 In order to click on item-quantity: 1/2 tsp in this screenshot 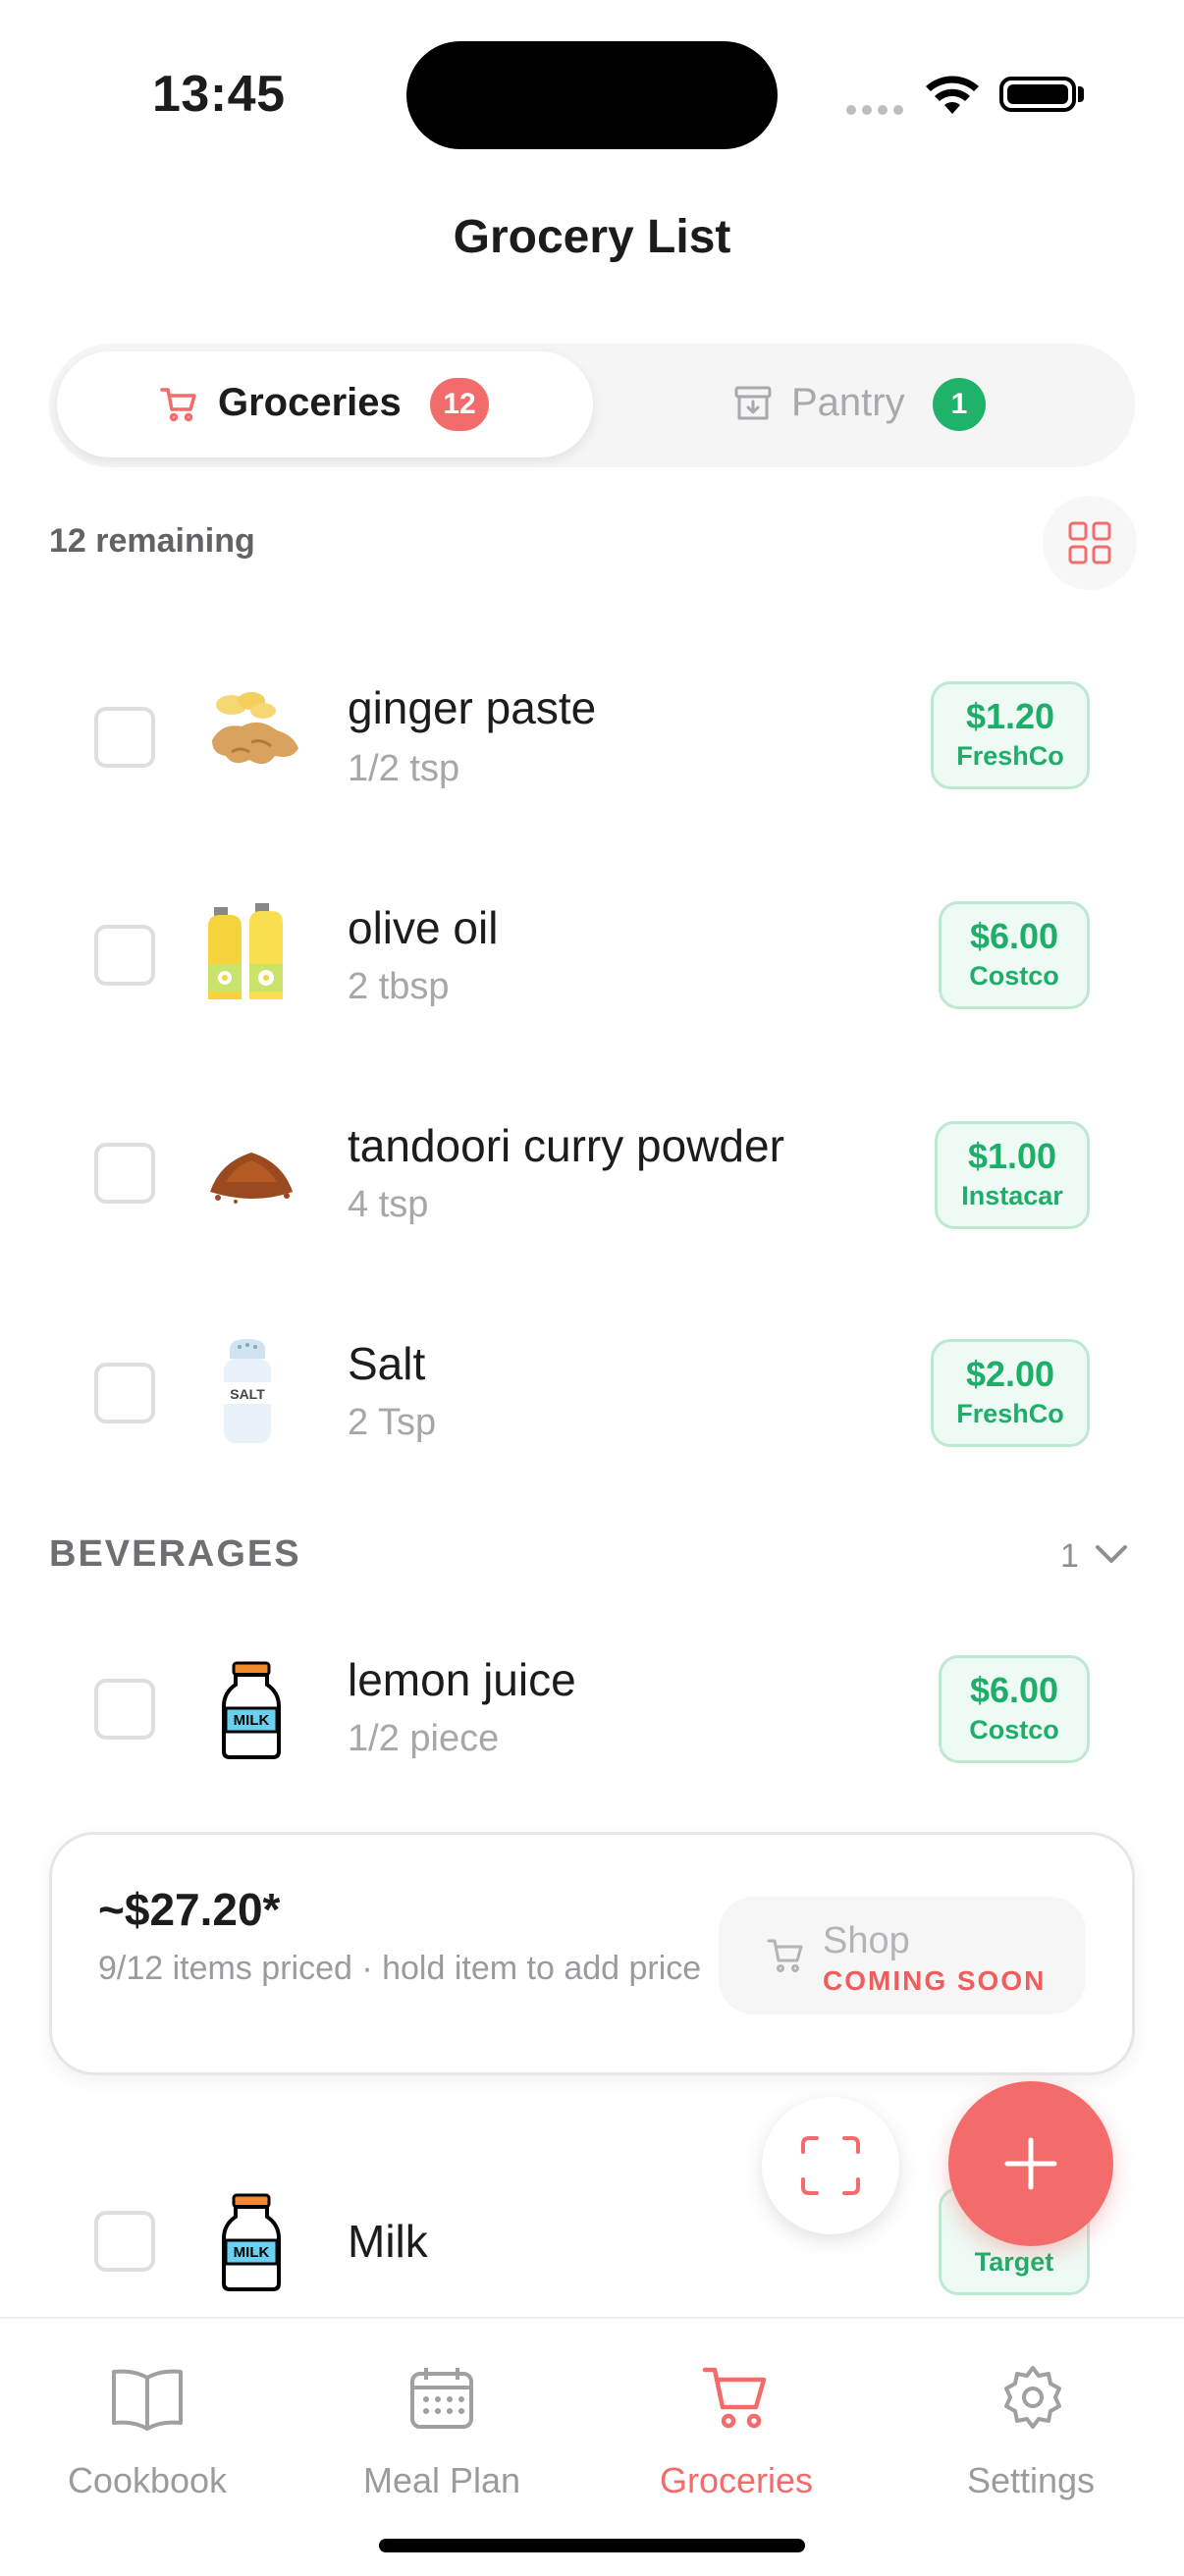, I will do `click(404, 768)`.